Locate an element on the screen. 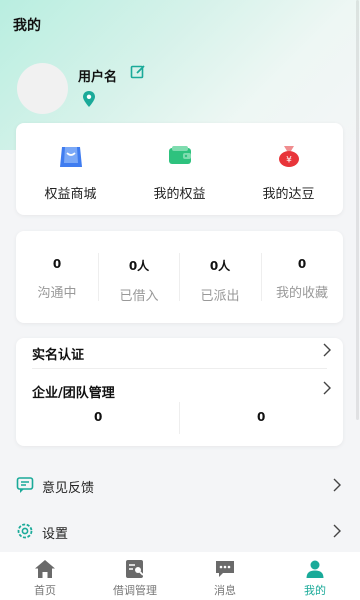 This screenshot has width=360, height=600. tab-profile: 我的 is located at coordinates (315, 576).